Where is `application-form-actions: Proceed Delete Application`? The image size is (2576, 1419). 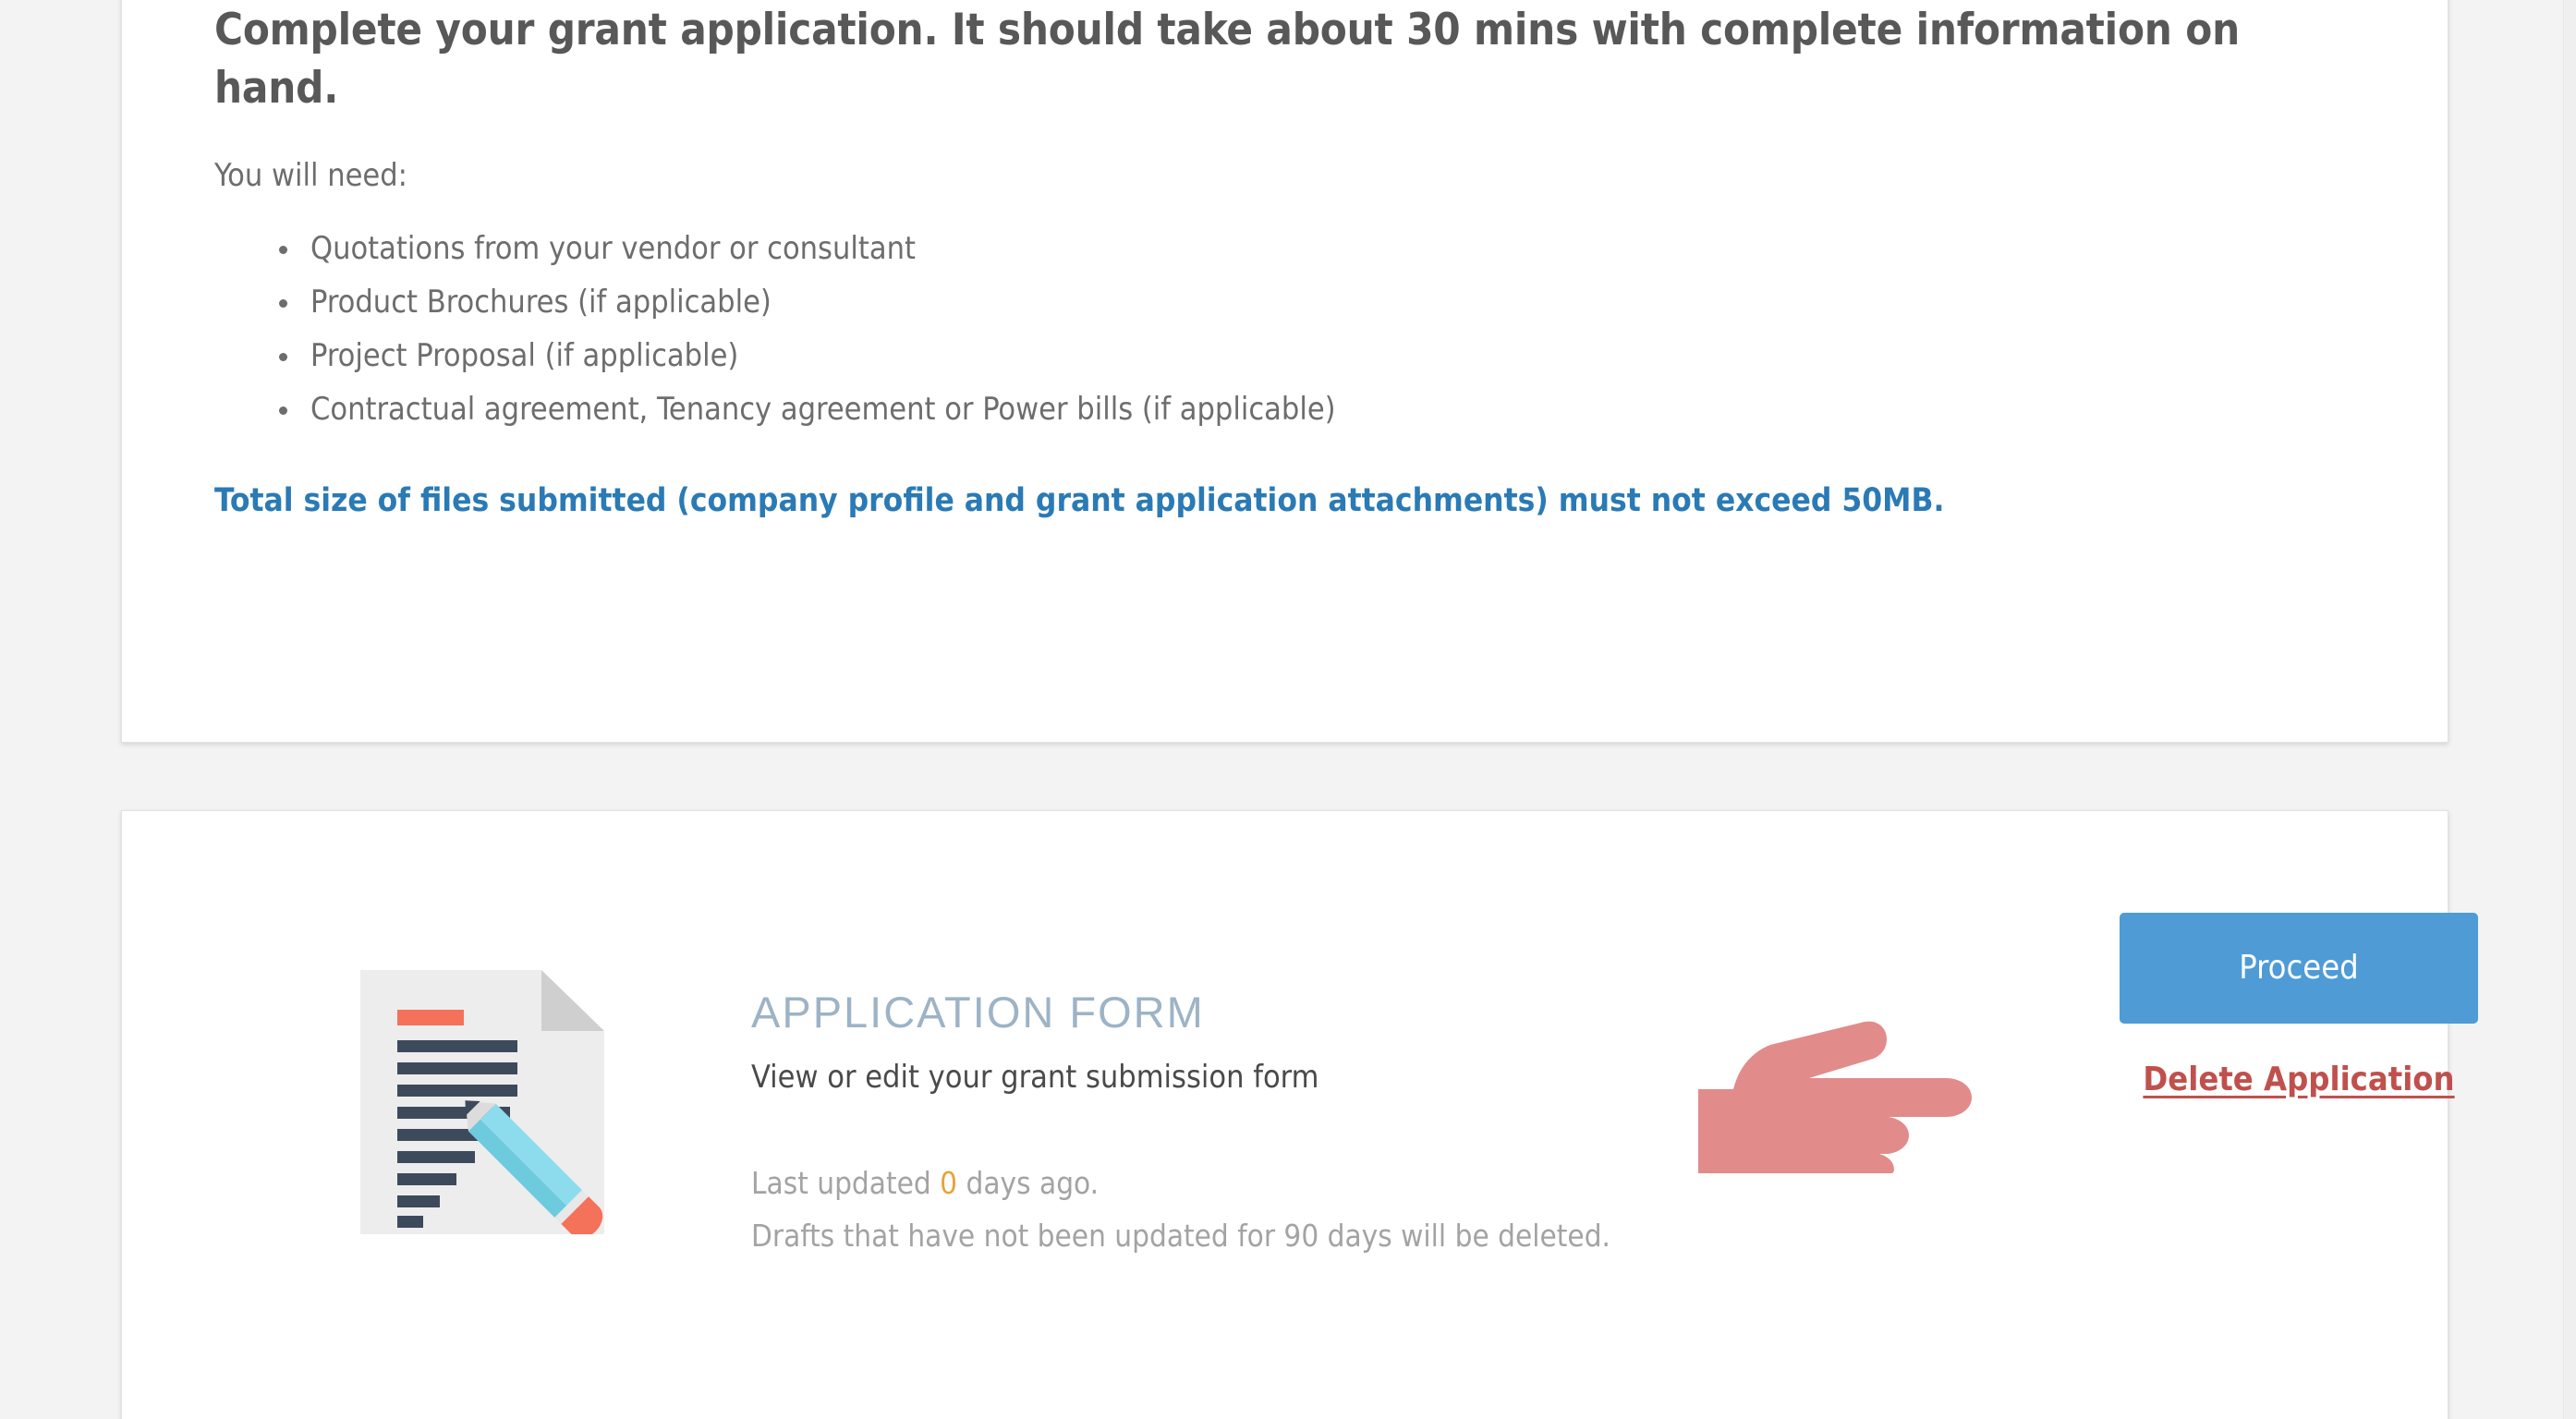 application-form-actions: Proceed Delete Application is located at coordinates (2299, 1115).